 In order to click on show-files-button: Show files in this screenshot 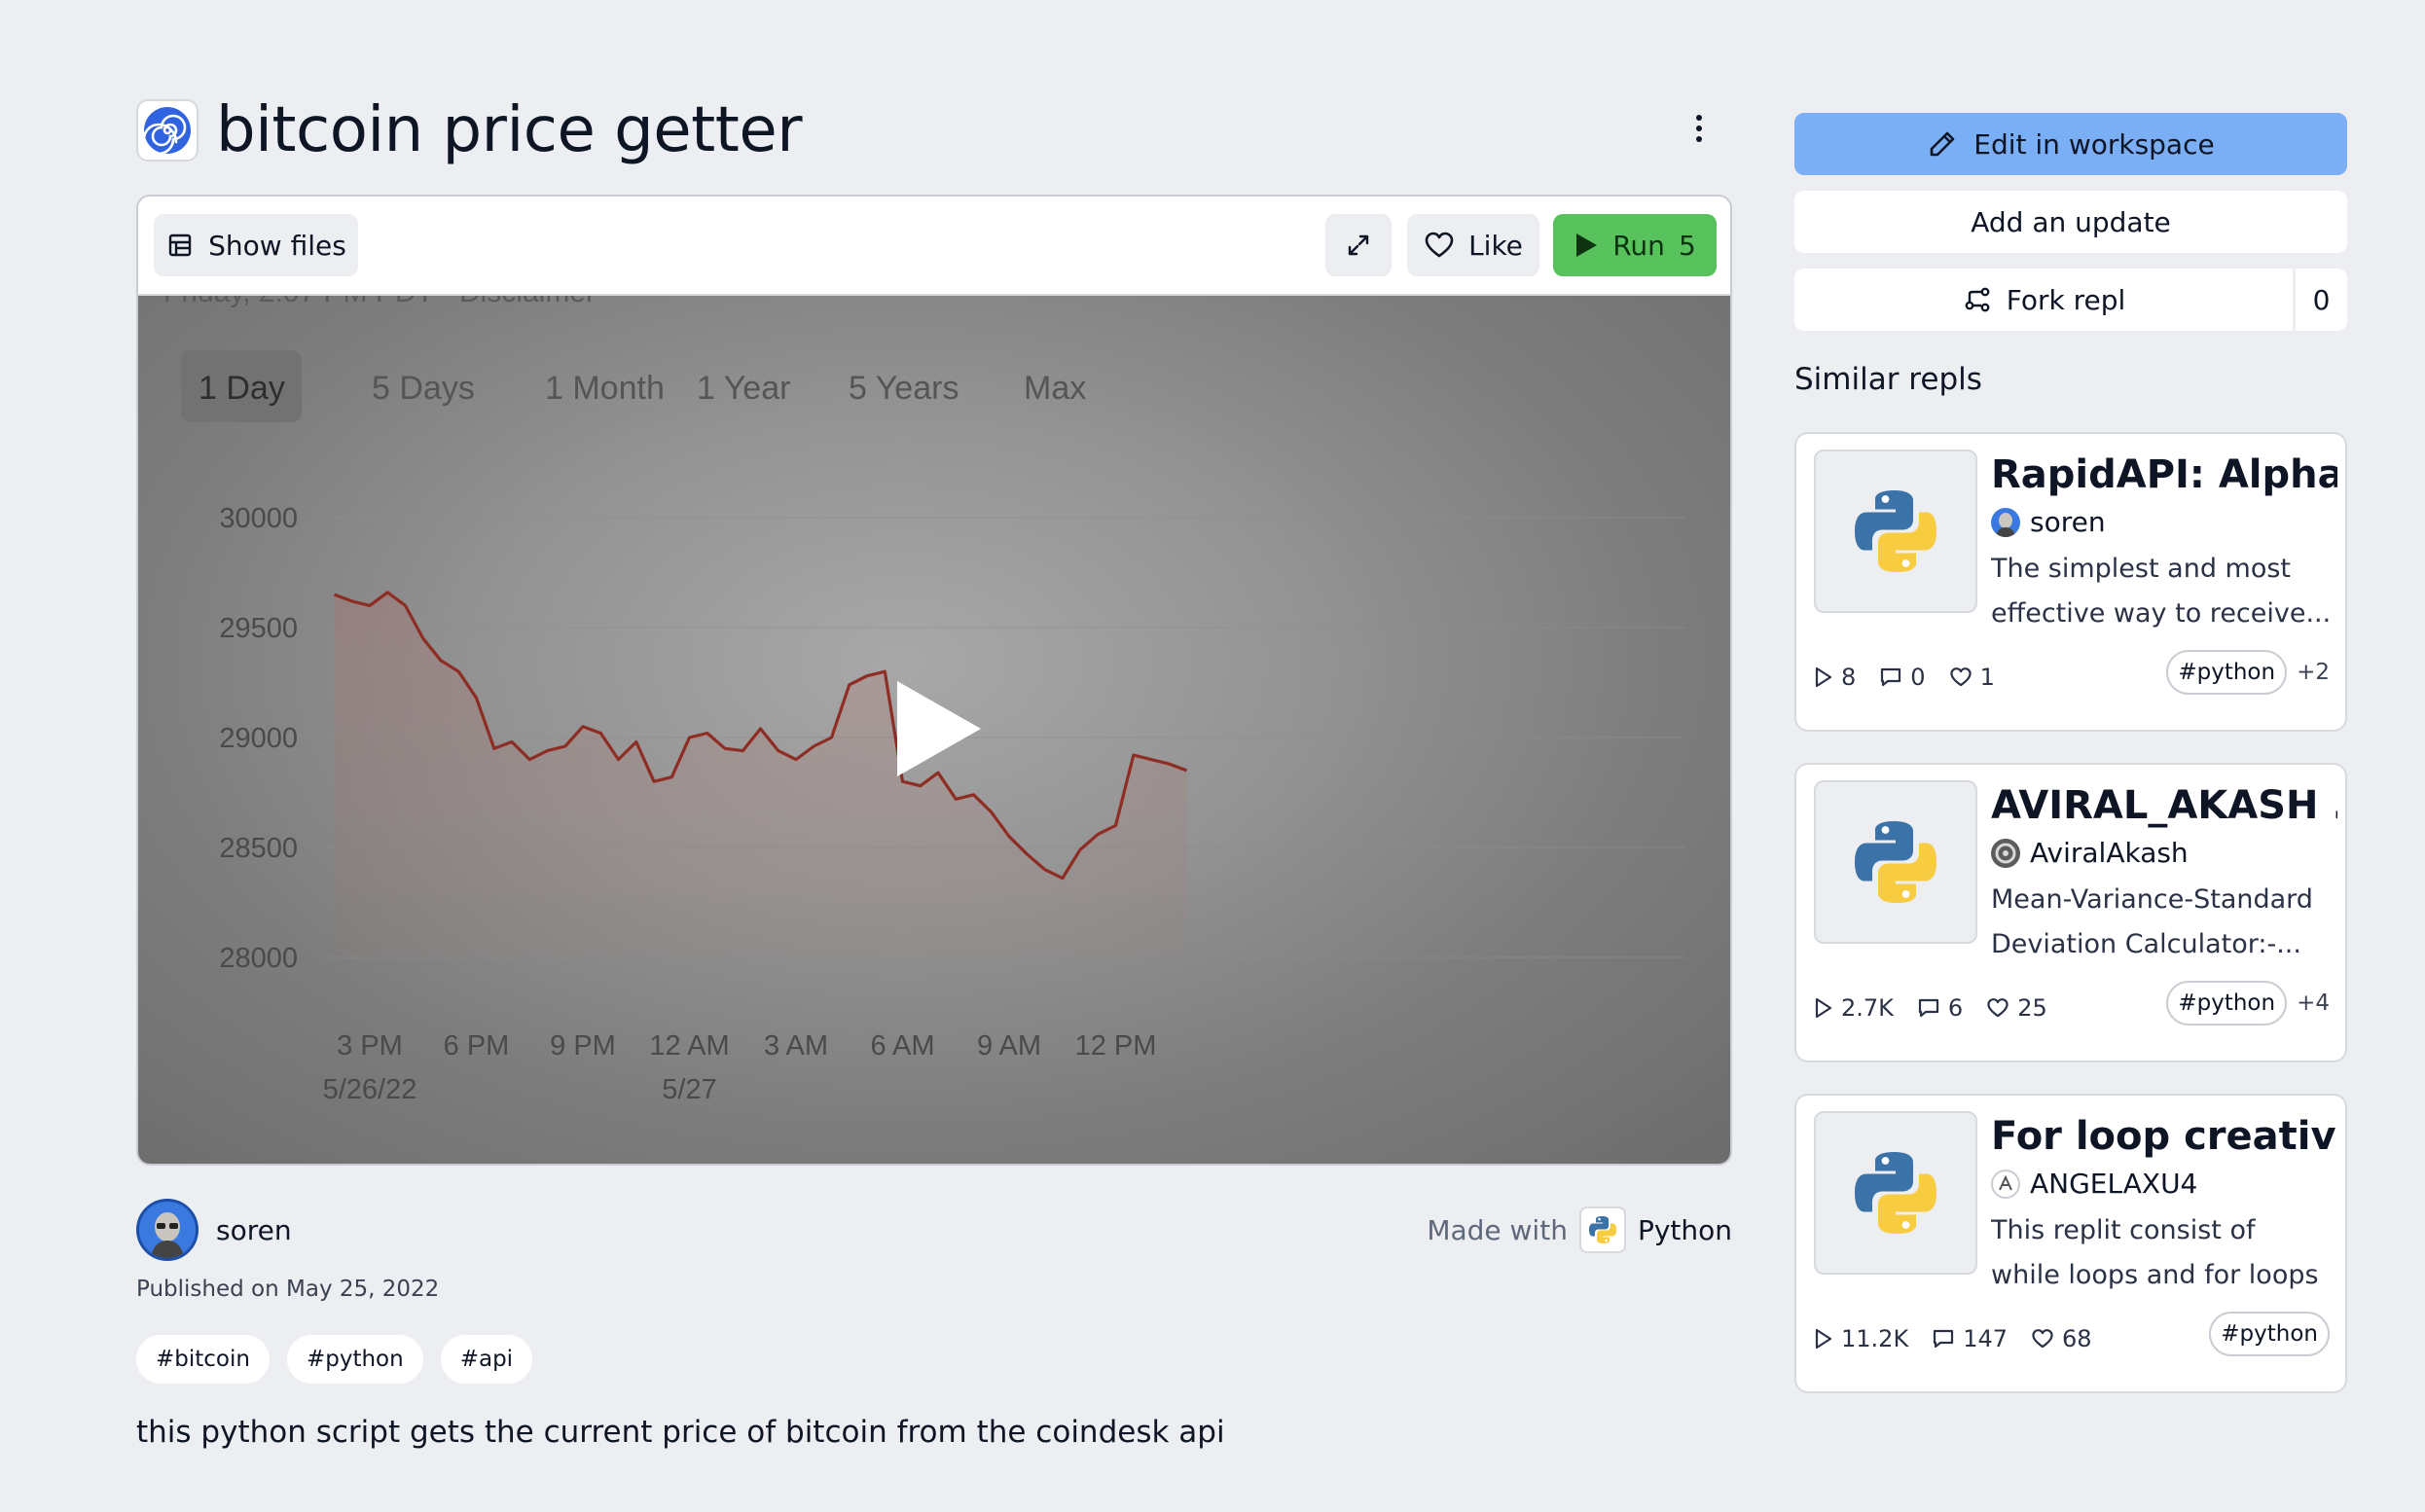, I will do `click(256, 245)`.